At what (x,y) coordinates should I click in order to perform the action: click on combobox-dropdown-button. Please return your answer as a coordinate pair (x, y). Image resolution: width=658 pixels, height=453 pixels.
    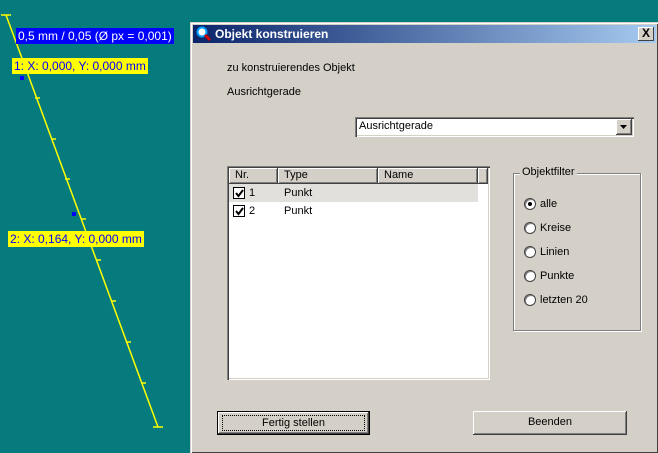
    Looking at the image, I should click on (624, 127).